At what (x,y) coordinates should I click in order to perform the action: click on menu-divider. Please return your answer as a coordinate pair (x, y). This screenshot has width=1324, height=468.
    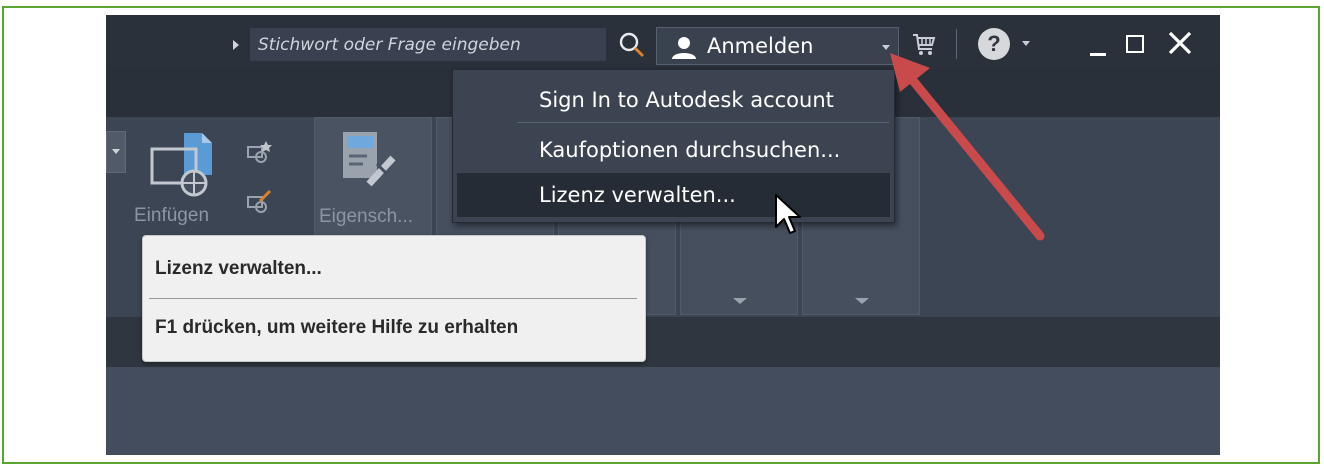
    Looking at the image, I should click on (703, 122).